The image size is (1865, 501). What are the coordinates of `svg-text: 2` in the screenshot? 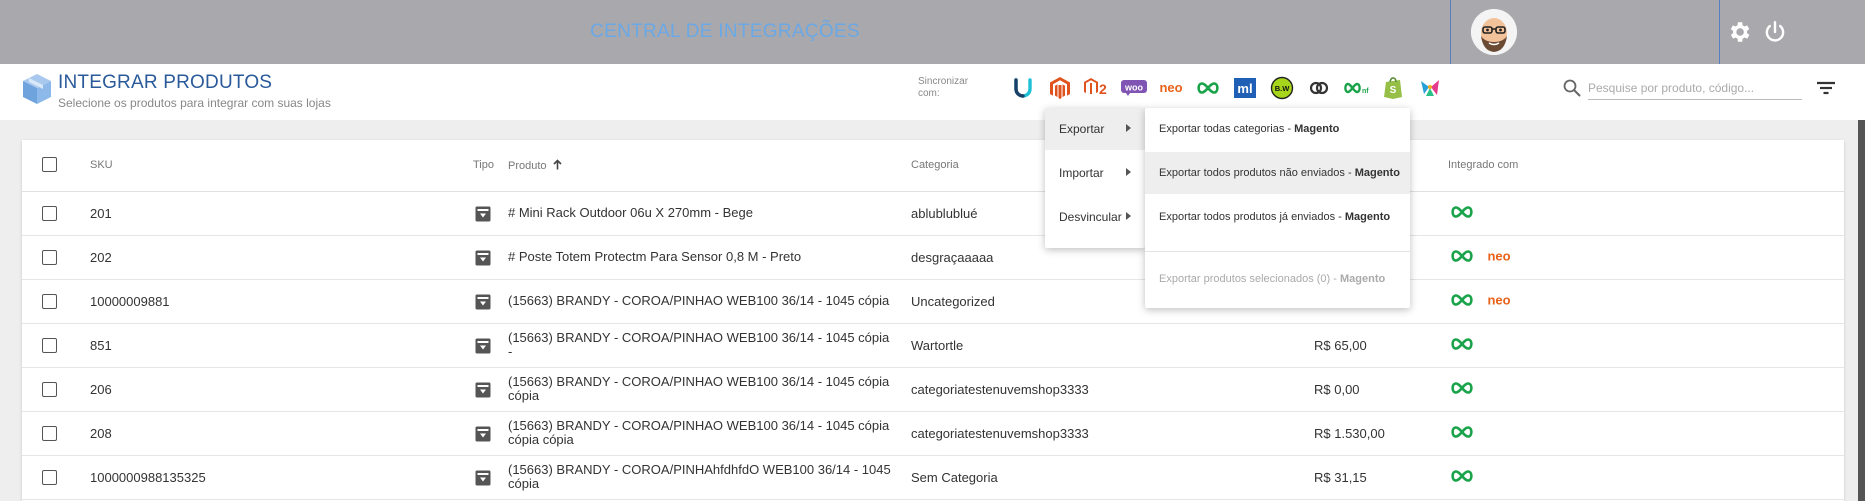 It's located at (1103, 89).